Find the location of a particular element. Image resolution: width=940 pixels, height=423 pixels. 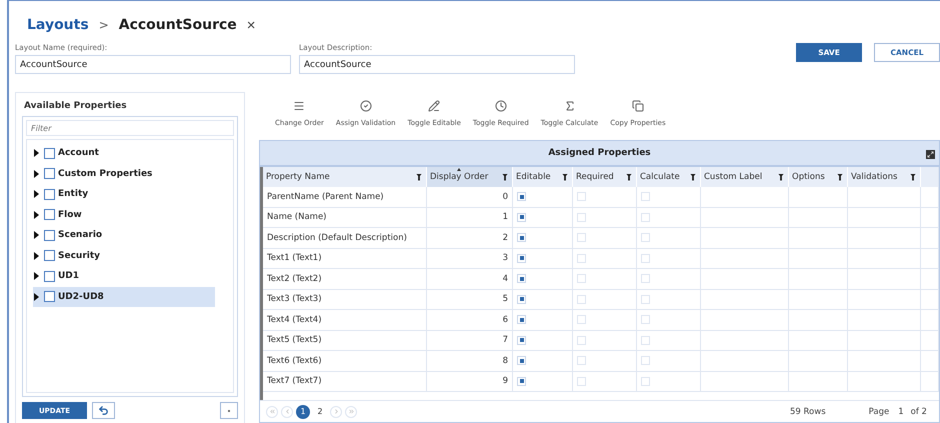

undo-button is located at coordinates (103, 410).